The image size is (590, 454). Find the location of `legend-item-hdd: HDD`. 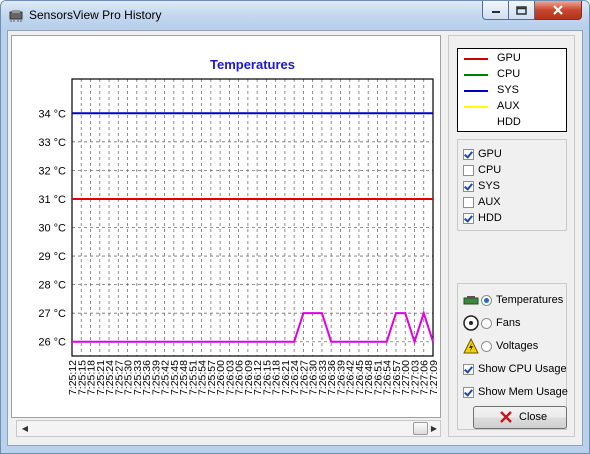

legend-item-hdd: HDD is located at coordinates (513, 123).